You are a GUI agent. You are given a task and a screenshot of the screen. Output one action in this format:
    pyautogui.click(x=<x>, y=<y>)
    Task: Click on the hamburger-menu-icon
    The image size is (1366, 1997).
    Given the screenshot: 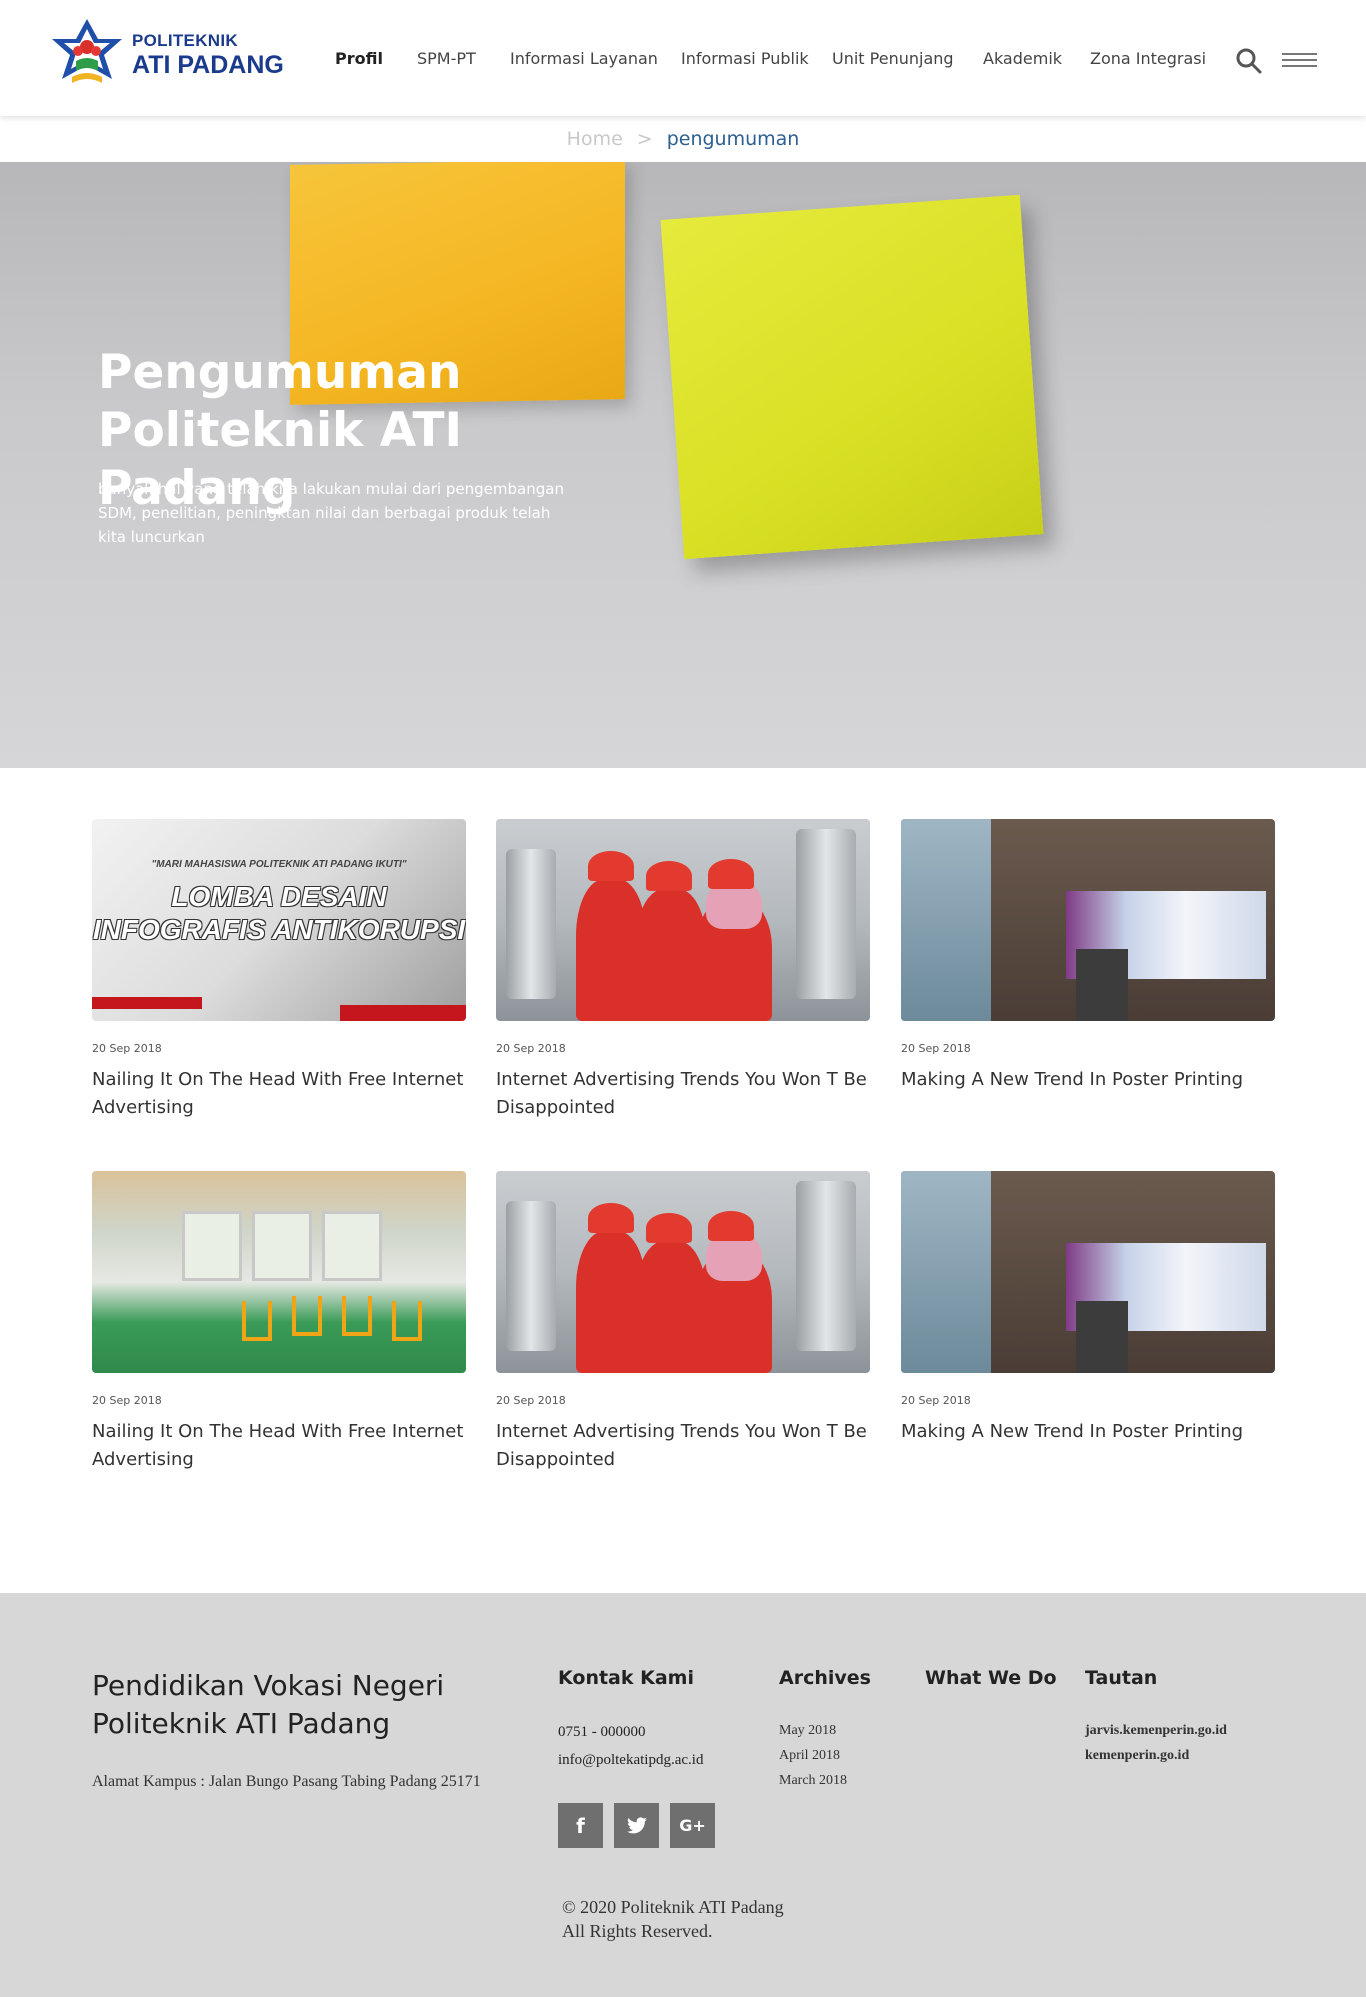 What is the action you would take?
    pyautogui.click(x=1299, y=61)
    